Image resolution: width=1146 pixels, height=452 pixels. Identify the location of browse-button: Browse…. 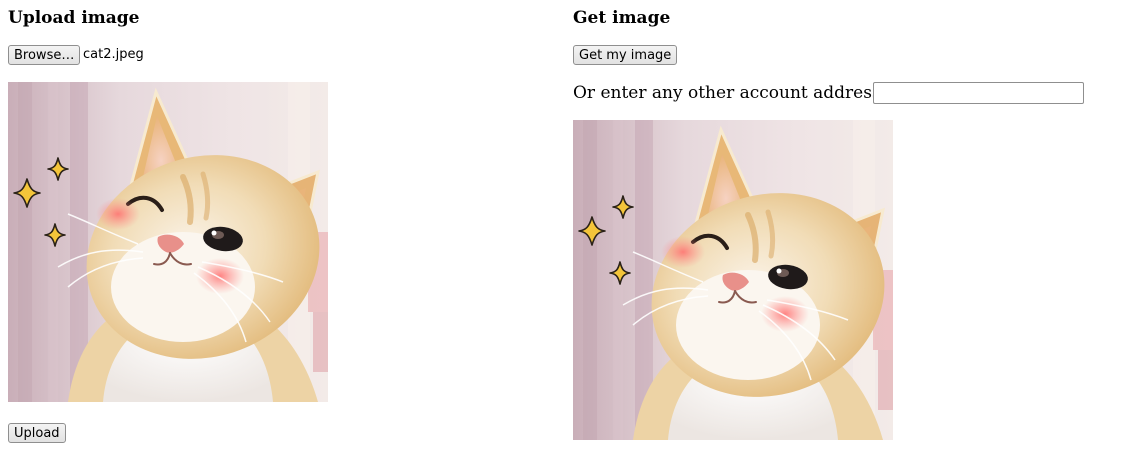
(44, 55).